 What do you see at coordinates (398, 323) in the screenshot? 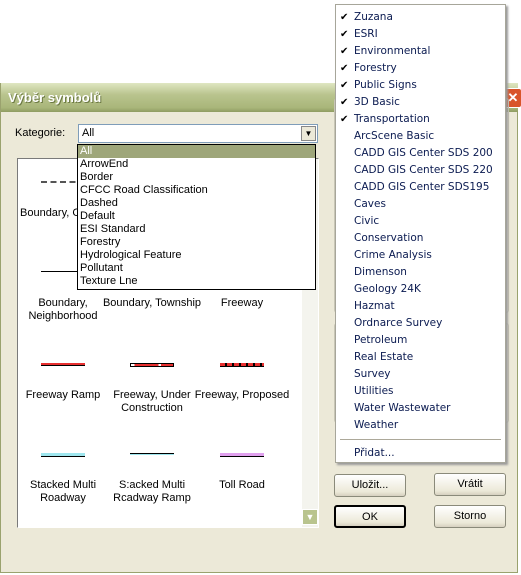
I see `menu-item-label: Ordnarce Survey` at bounding box center [398, 323].